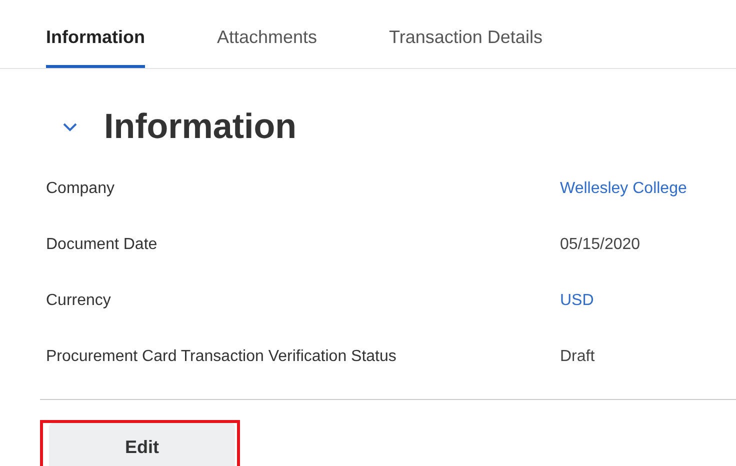 The image size is (736, 466). What do you see at coordinates (79, 301) in the screenshot?
I see `field-label: Currency` at bounding box center [79, 301].